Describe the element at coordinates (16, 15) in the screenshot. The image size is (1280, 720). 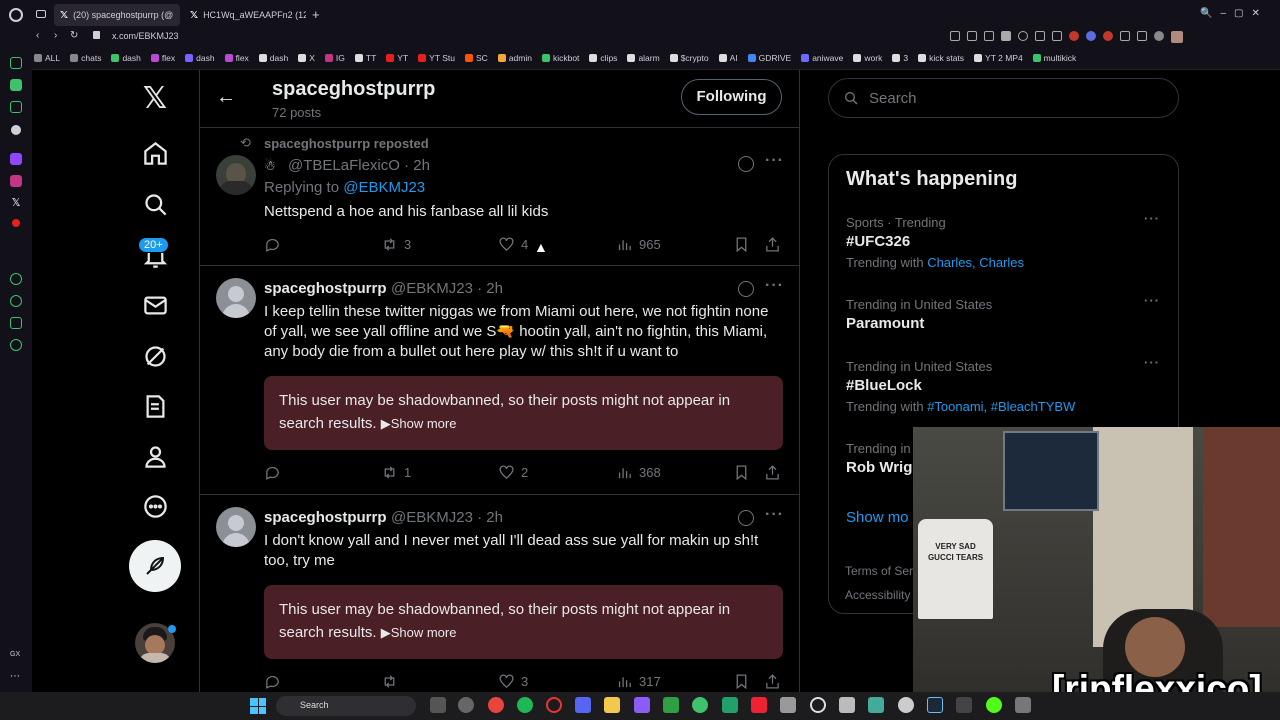
I see `opera-gx-icon` at that location.